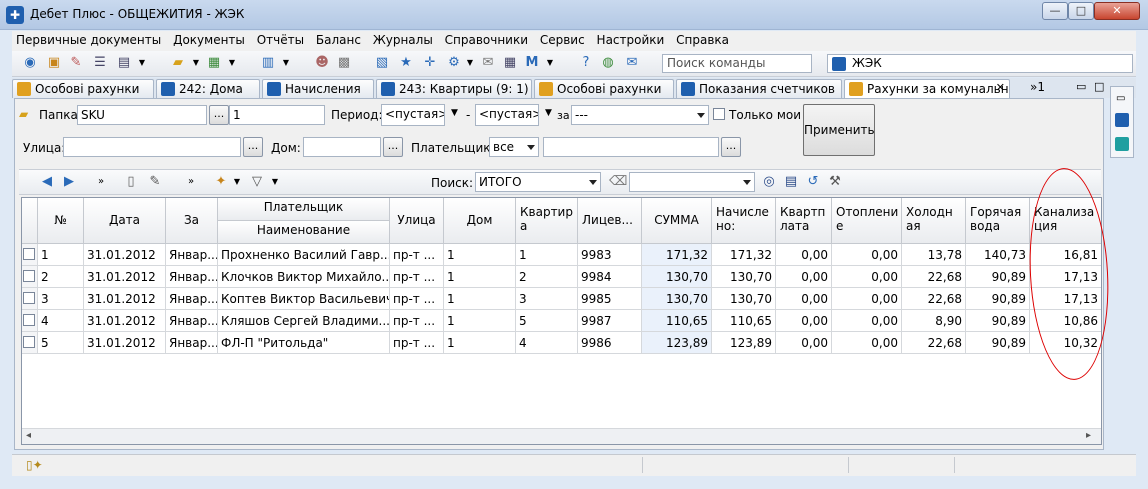 This screenshot has height=489, width=1148. I want to click on cell-account: 9986, so click(610, 343).